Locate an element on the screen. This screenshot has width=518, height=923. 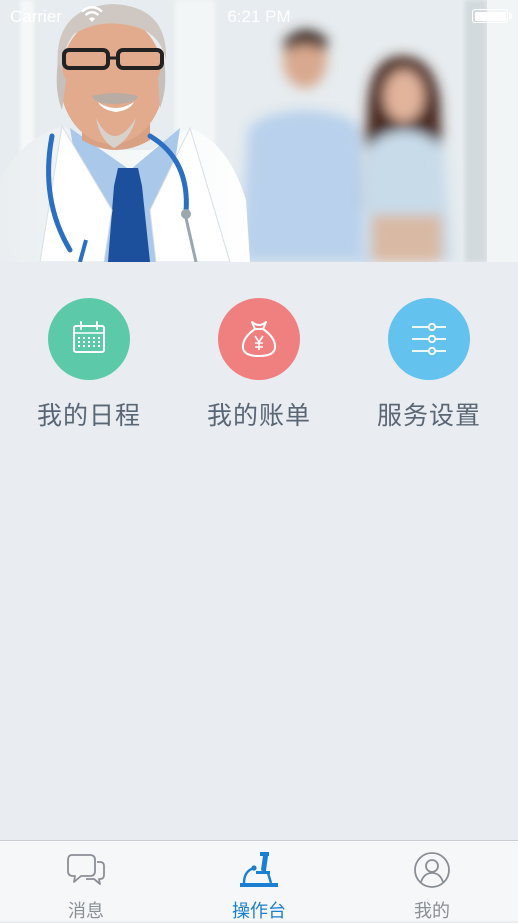
menu-label-service-settings: 服务设置 is located at coordinates (428, 416).